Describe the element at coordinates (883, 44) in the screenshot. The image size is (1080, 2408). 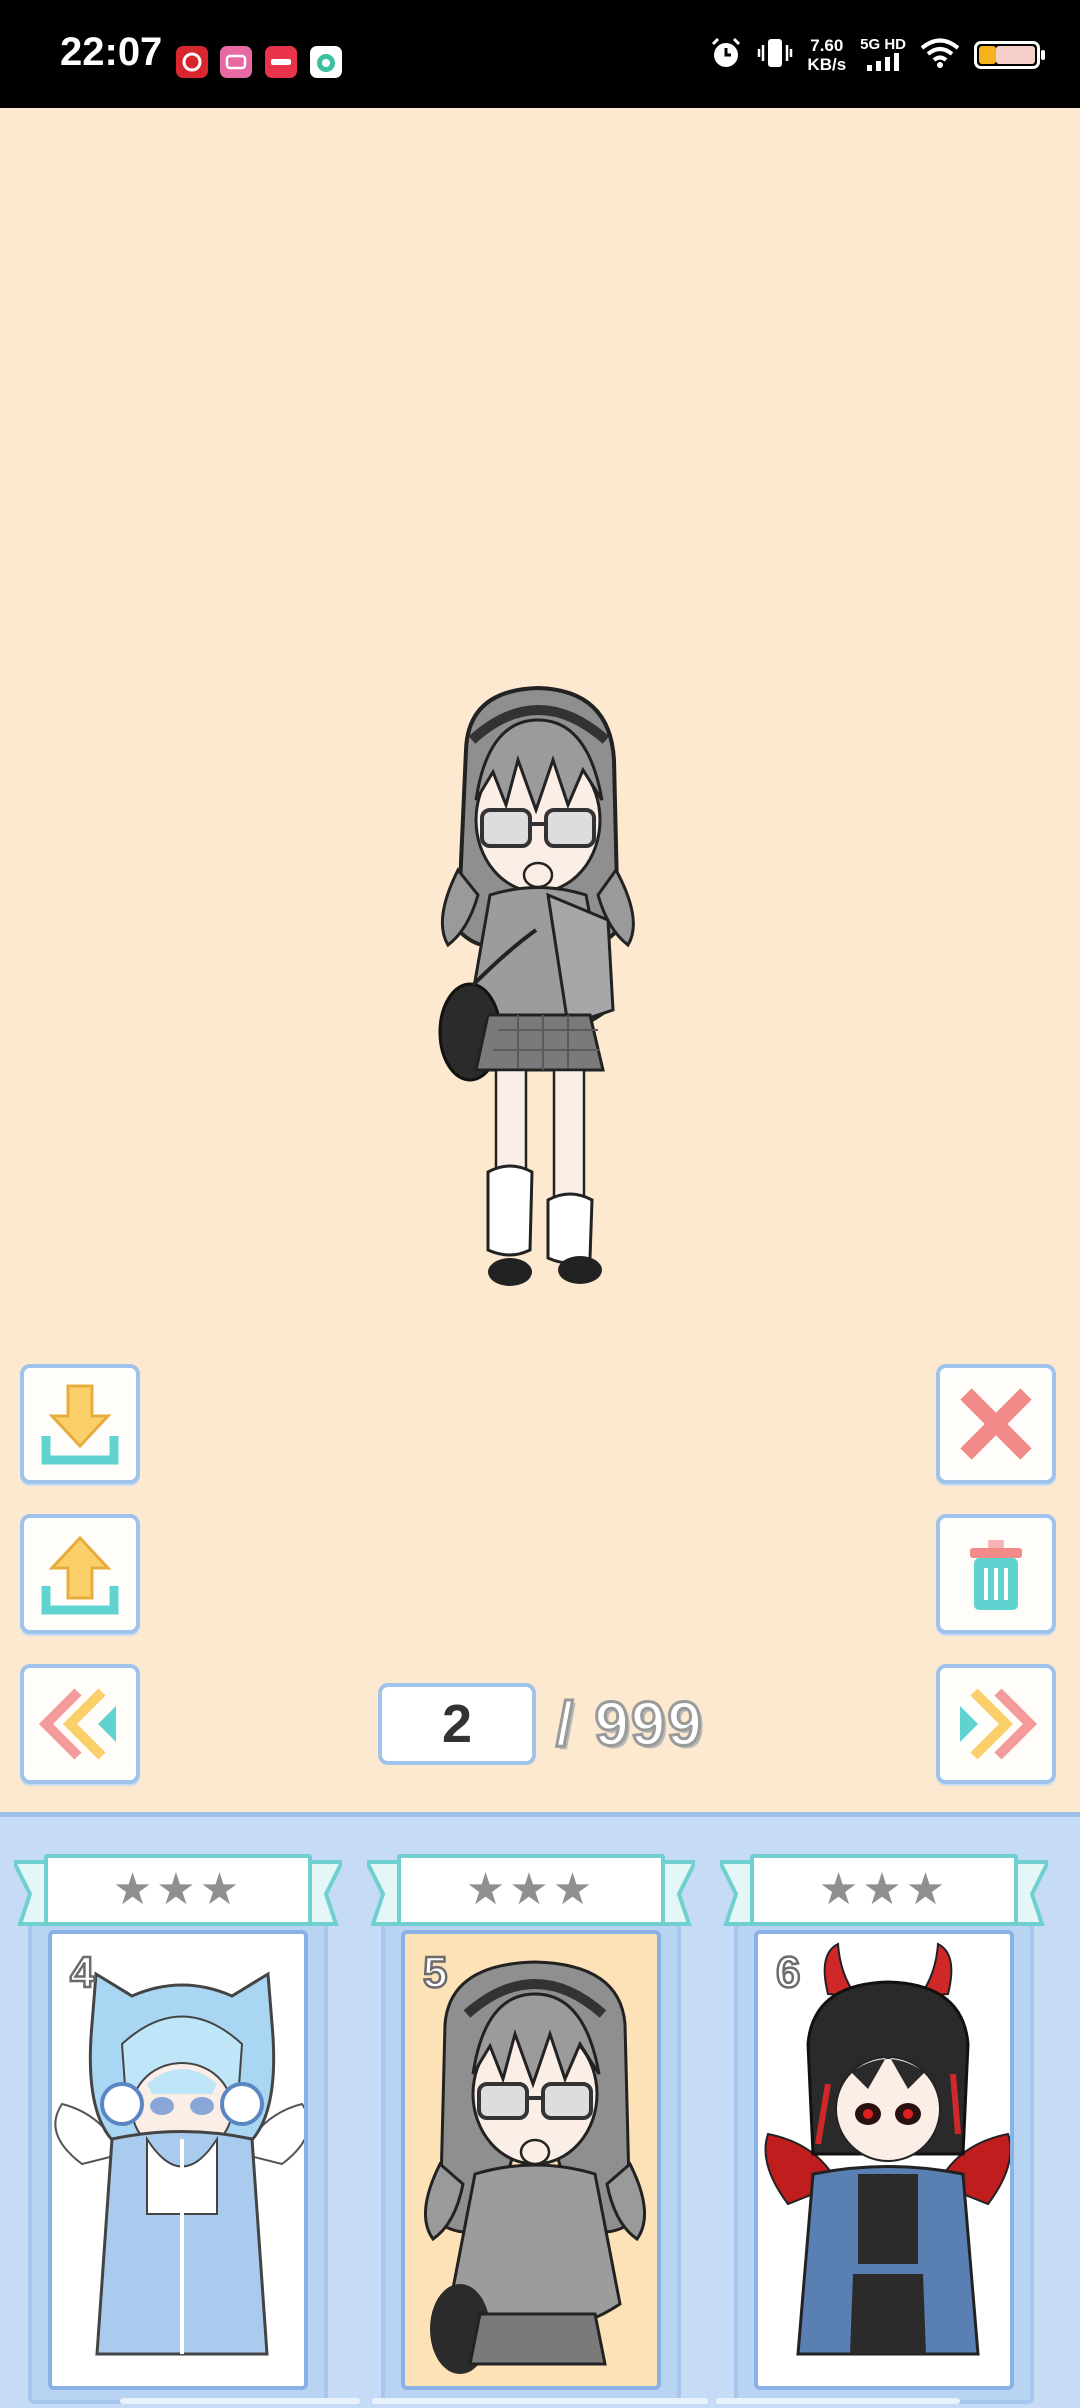
I see `network-type-label: 5G HD` at that location.